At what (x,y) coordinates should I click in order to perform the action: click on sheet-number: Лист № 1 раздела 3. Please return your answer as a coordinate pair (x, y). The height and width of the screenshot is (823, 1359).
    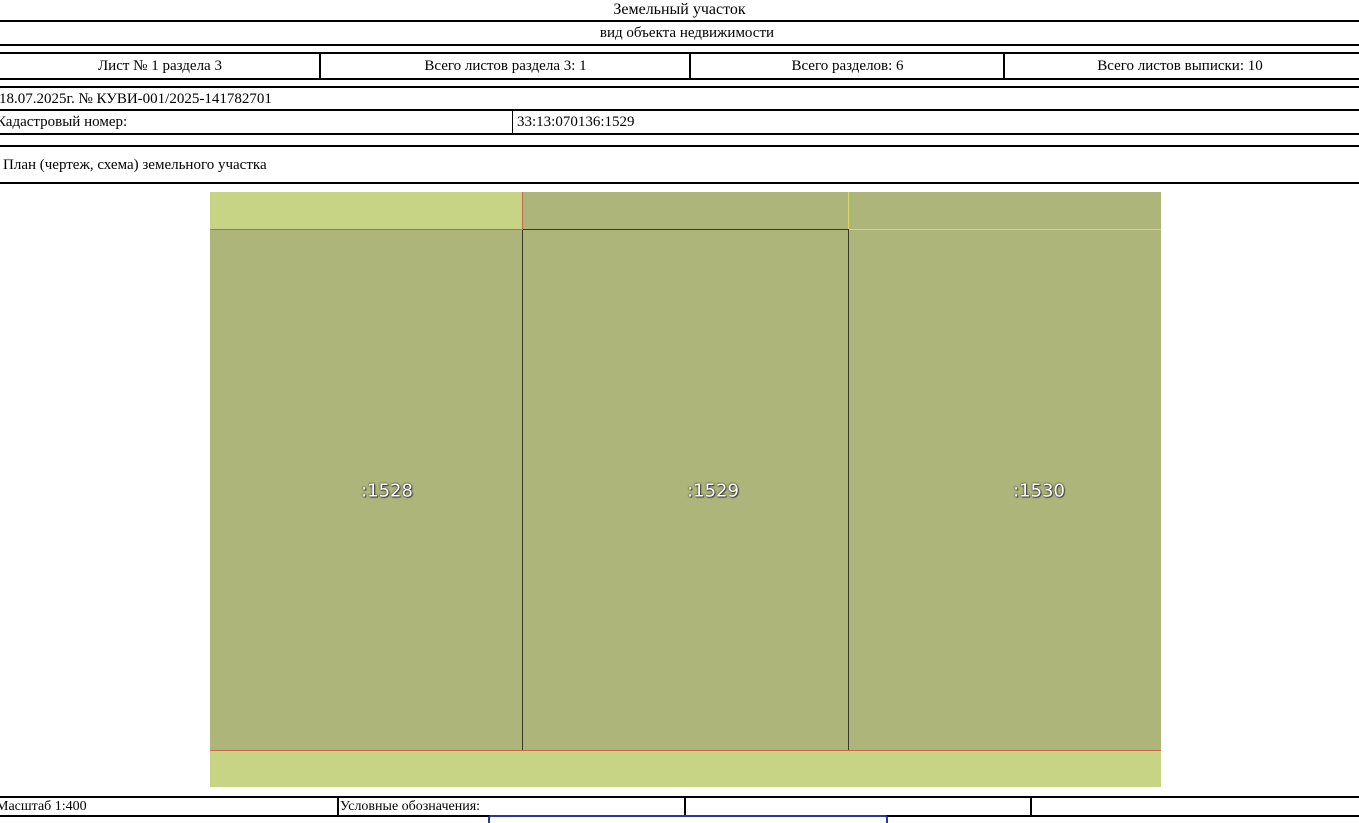
    Looking at the image, I should click on (160, 66).